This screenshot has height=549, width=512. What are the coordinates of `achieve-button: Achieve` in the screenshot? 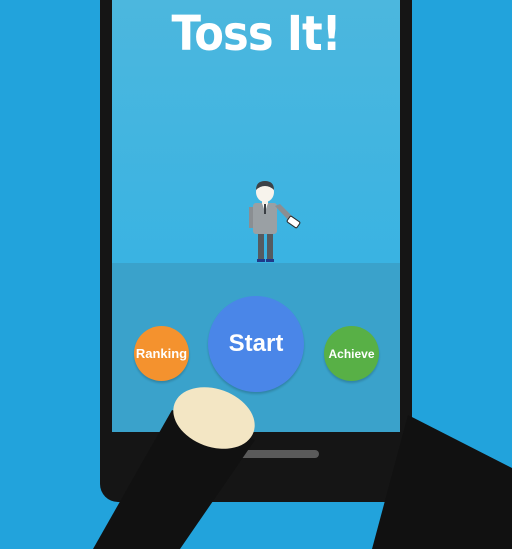 It's located at (351, 353).